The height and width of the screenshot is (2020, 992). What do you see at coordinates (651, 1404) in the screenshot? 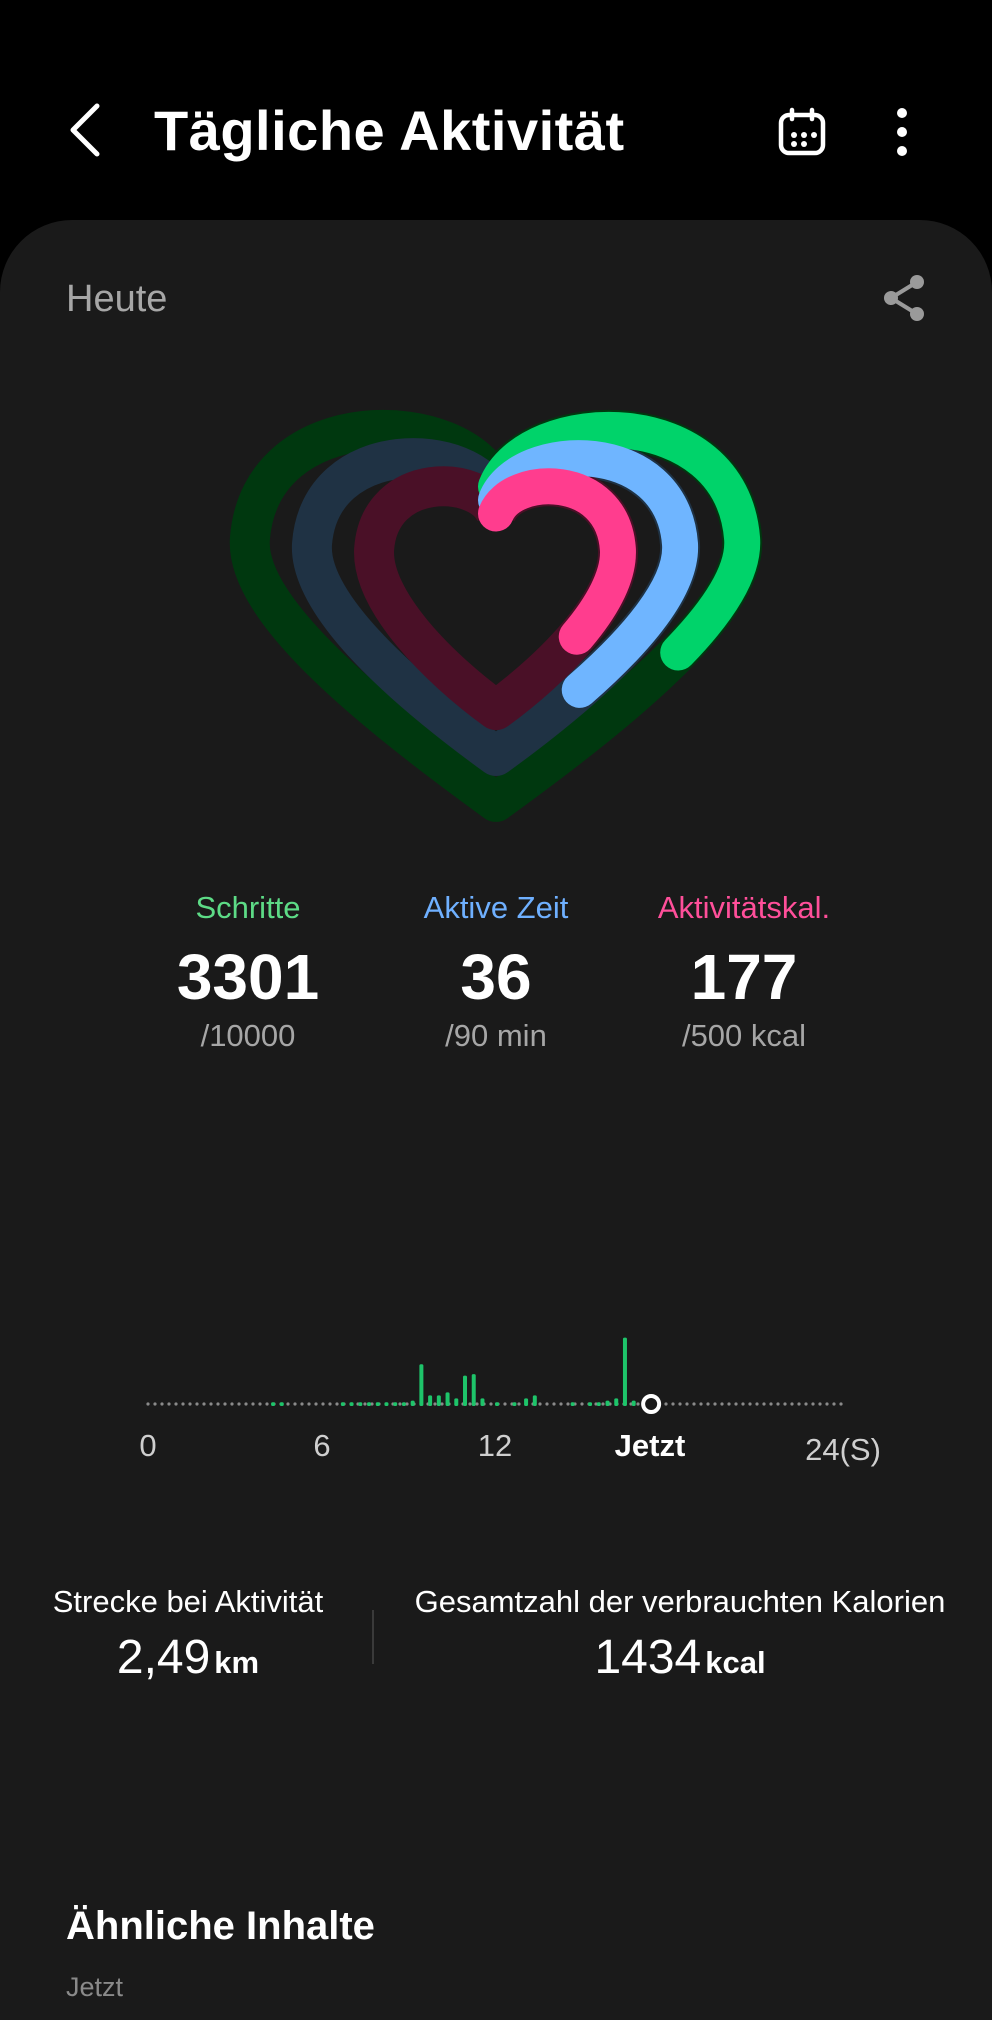
I see `timeline-now-marker` at bounding box center [651, 1404].